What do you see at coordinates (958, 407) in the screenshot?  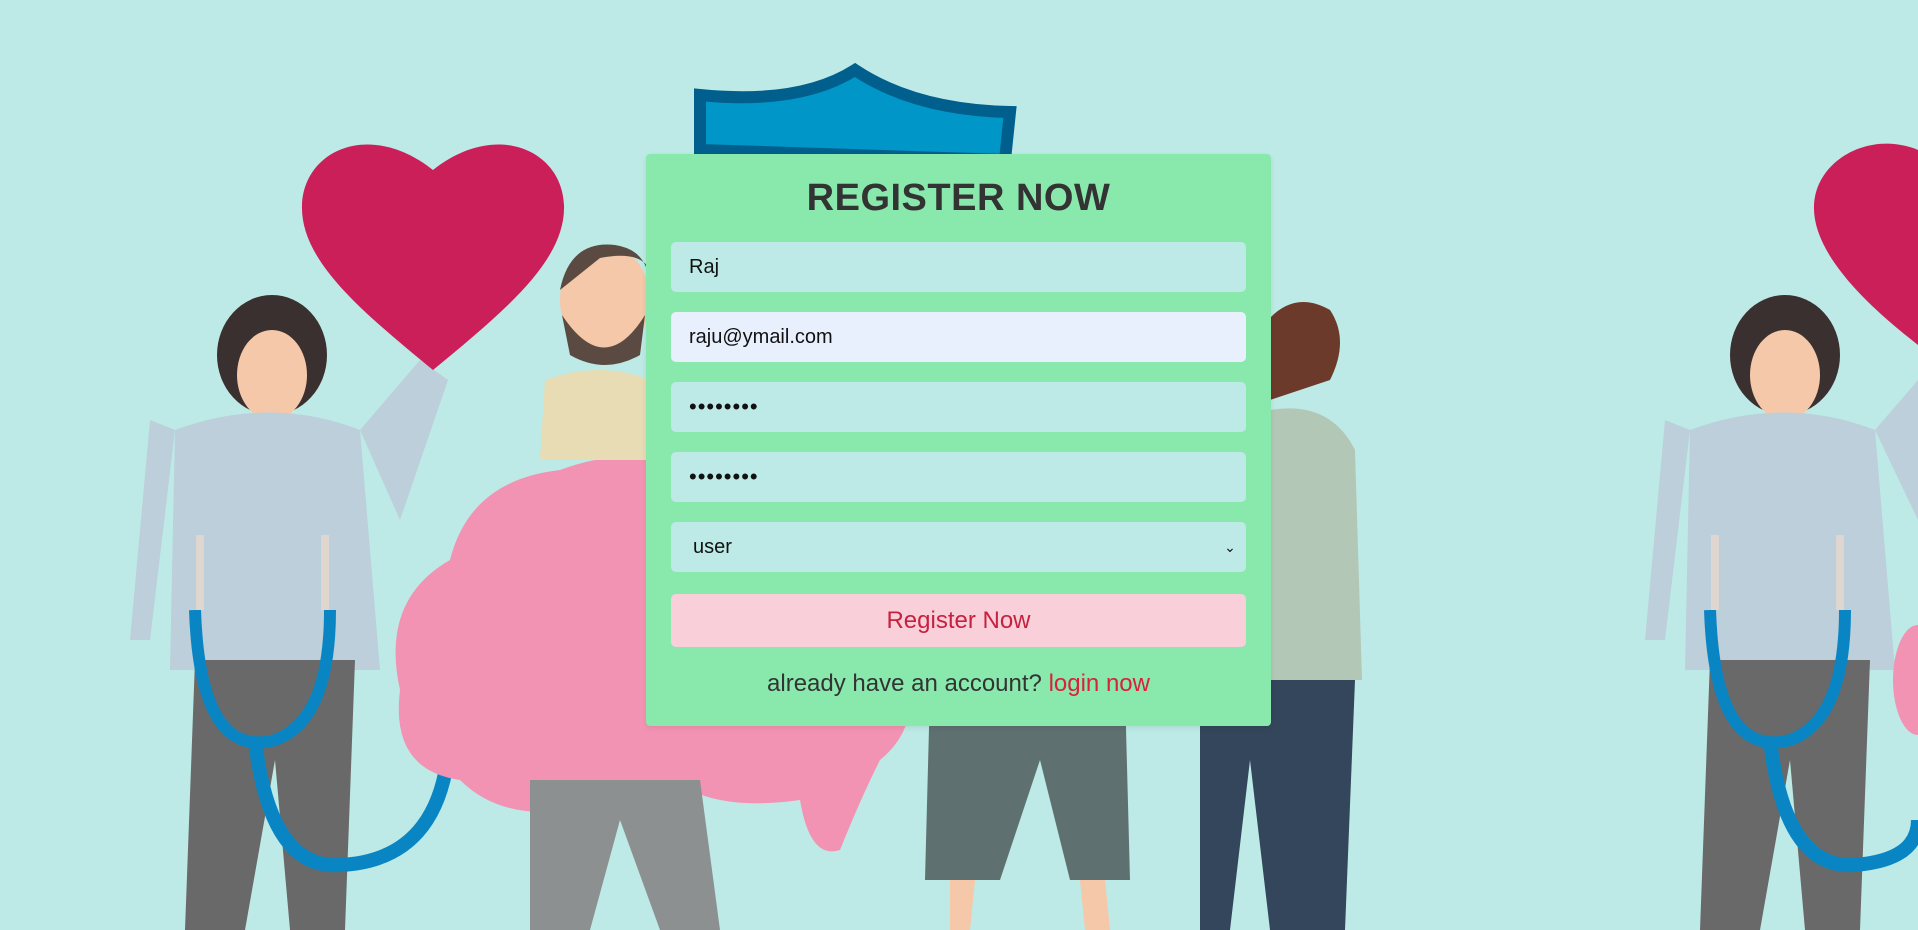 I see `password-input: ••••••••` at bounding box center [958, 407].